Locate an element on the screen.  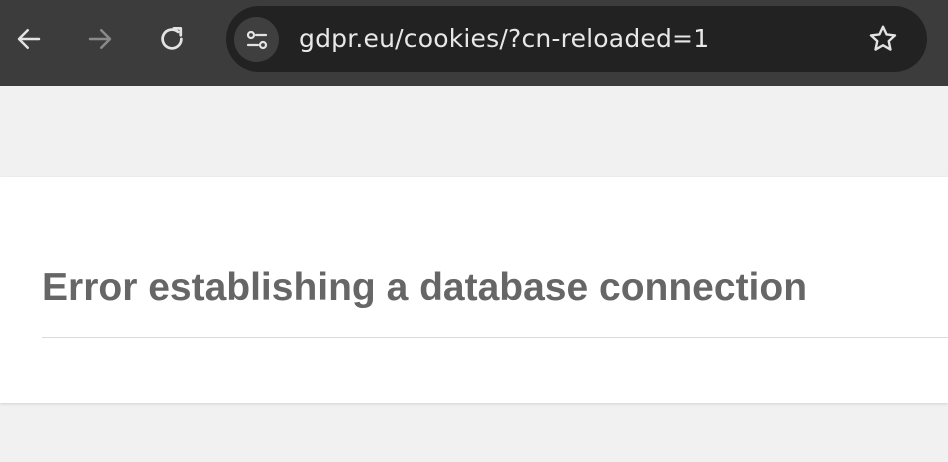
forward-button is located at coordinates (100, 39).